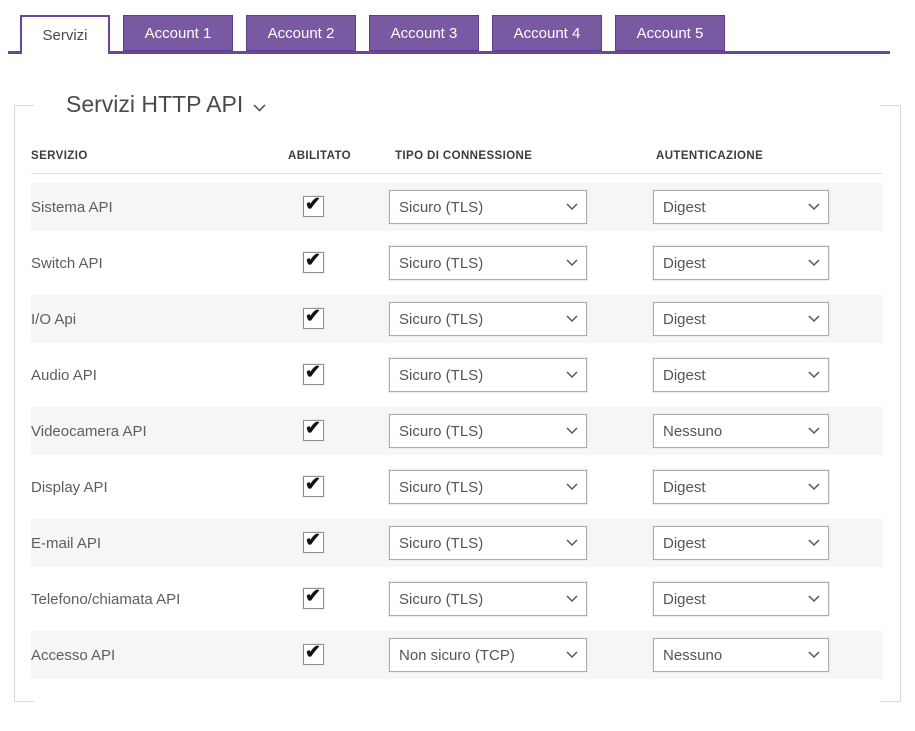 This screenshot has width=915, height=731. I want to click on table-row-switch-api: Switch API ✔ Sicuro (TLS) Digest, so click(457, 263).